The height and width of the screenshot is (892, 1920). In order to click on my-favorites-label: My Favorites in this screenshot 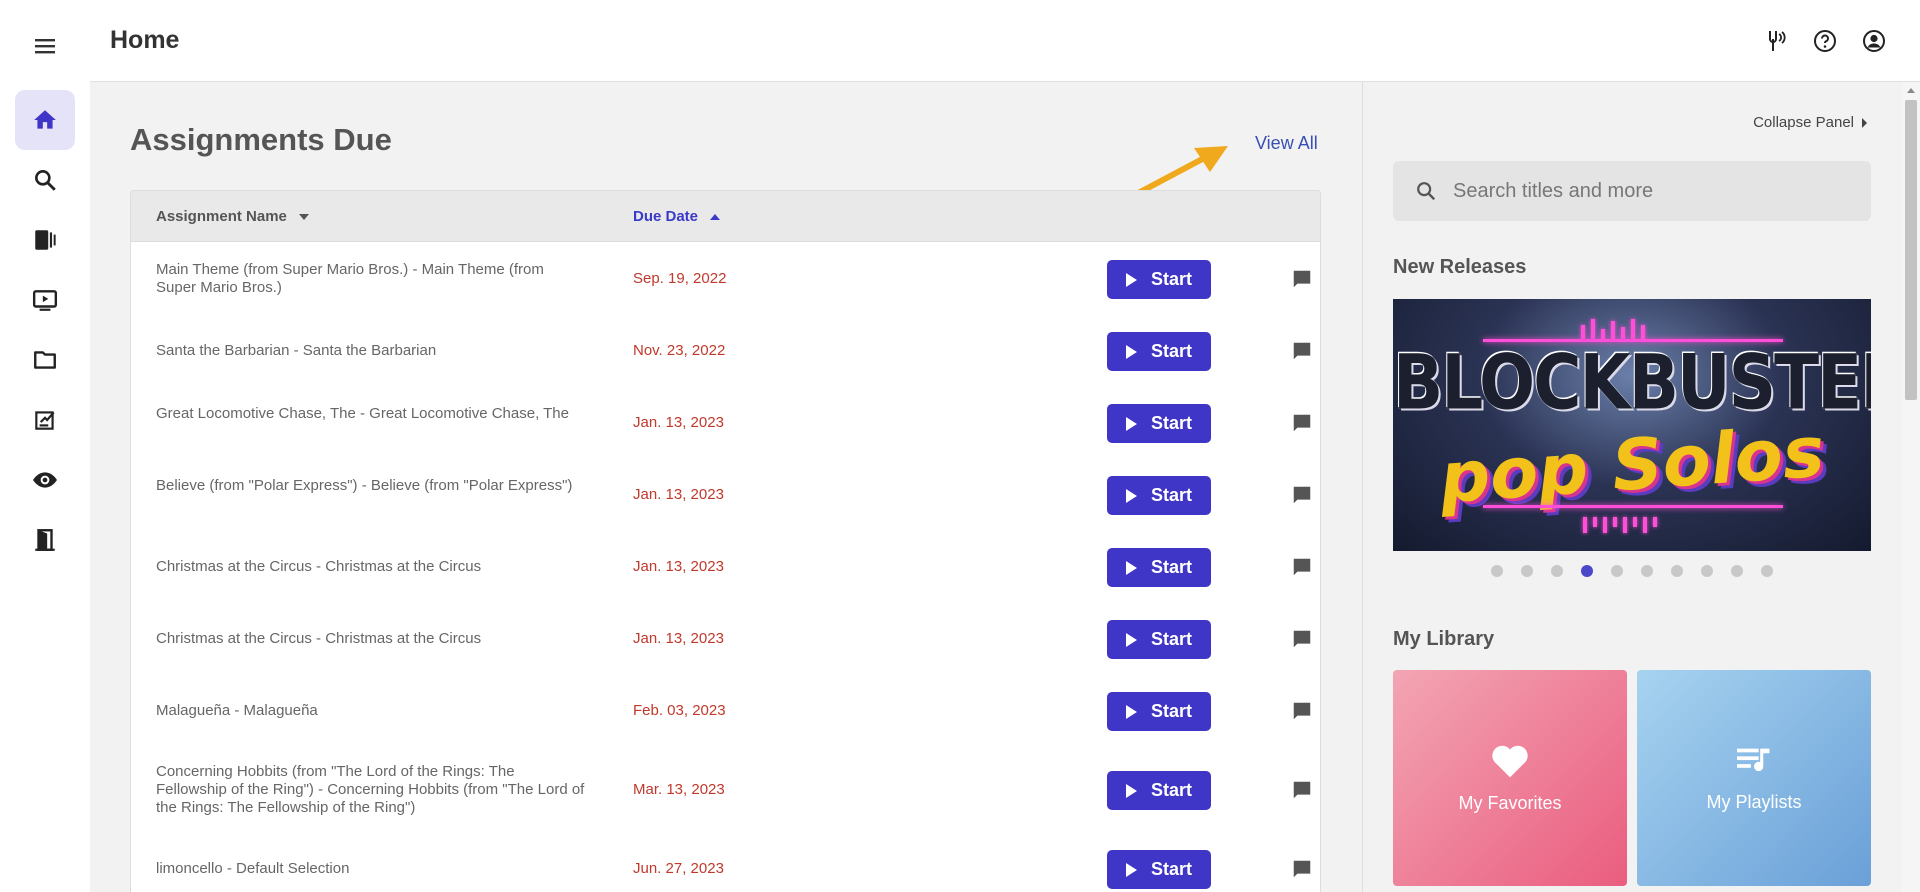, I will do `click(1510, 802)`.